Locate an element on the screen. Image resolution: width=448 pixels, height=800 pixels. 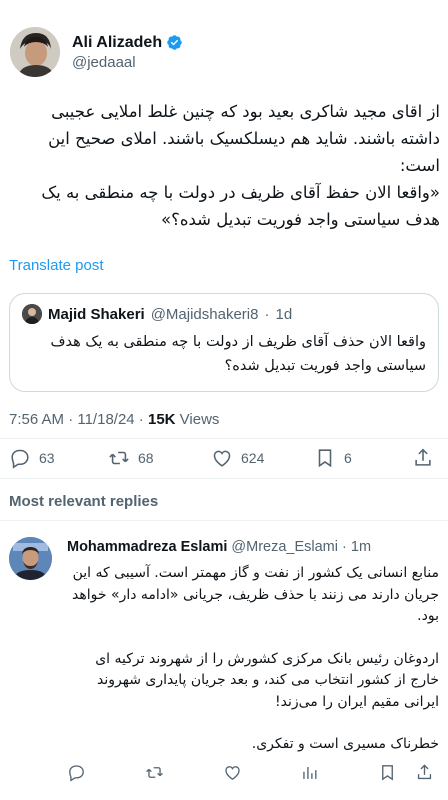
bookmark-button: 6 is located at coordinates (333, 458).